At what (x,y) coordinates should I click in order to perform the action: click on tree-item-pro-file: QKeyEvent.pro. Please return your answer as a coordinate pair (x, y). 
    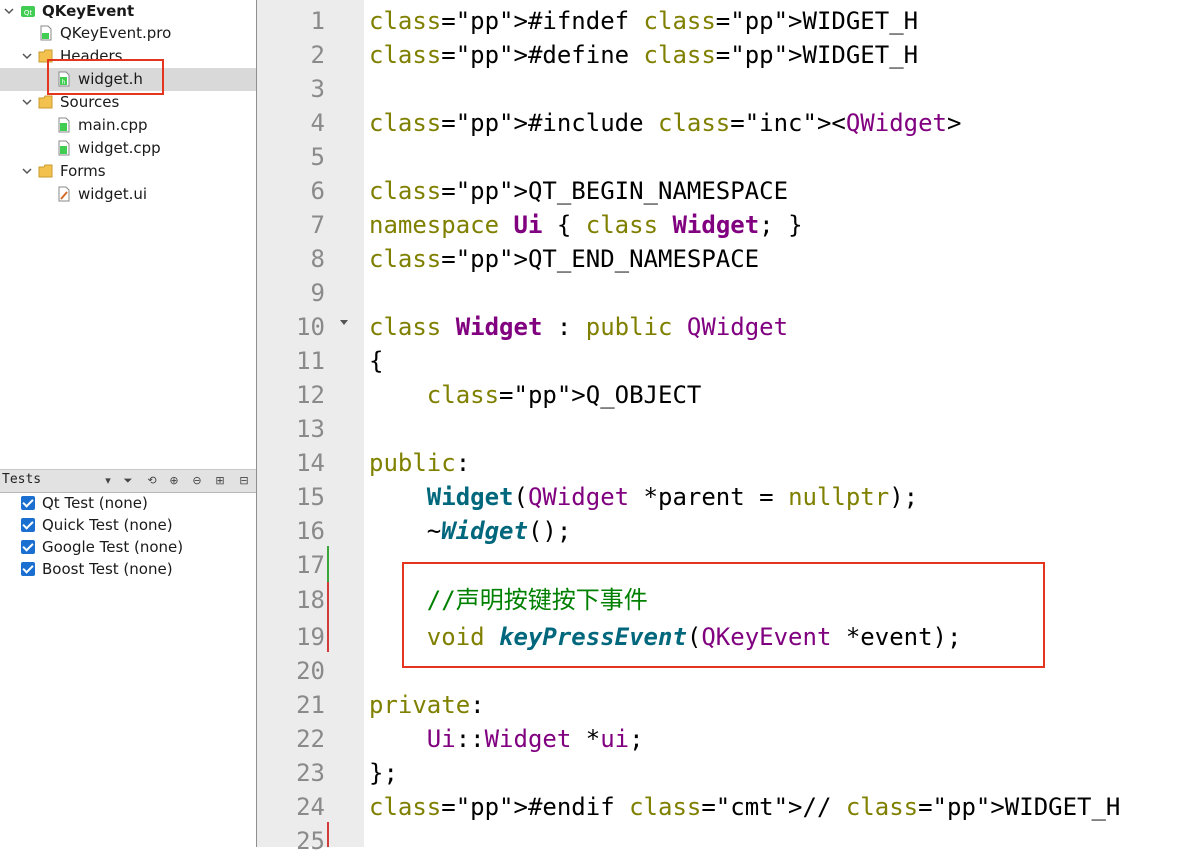
    Looking at the image, I should click on (128, 33).